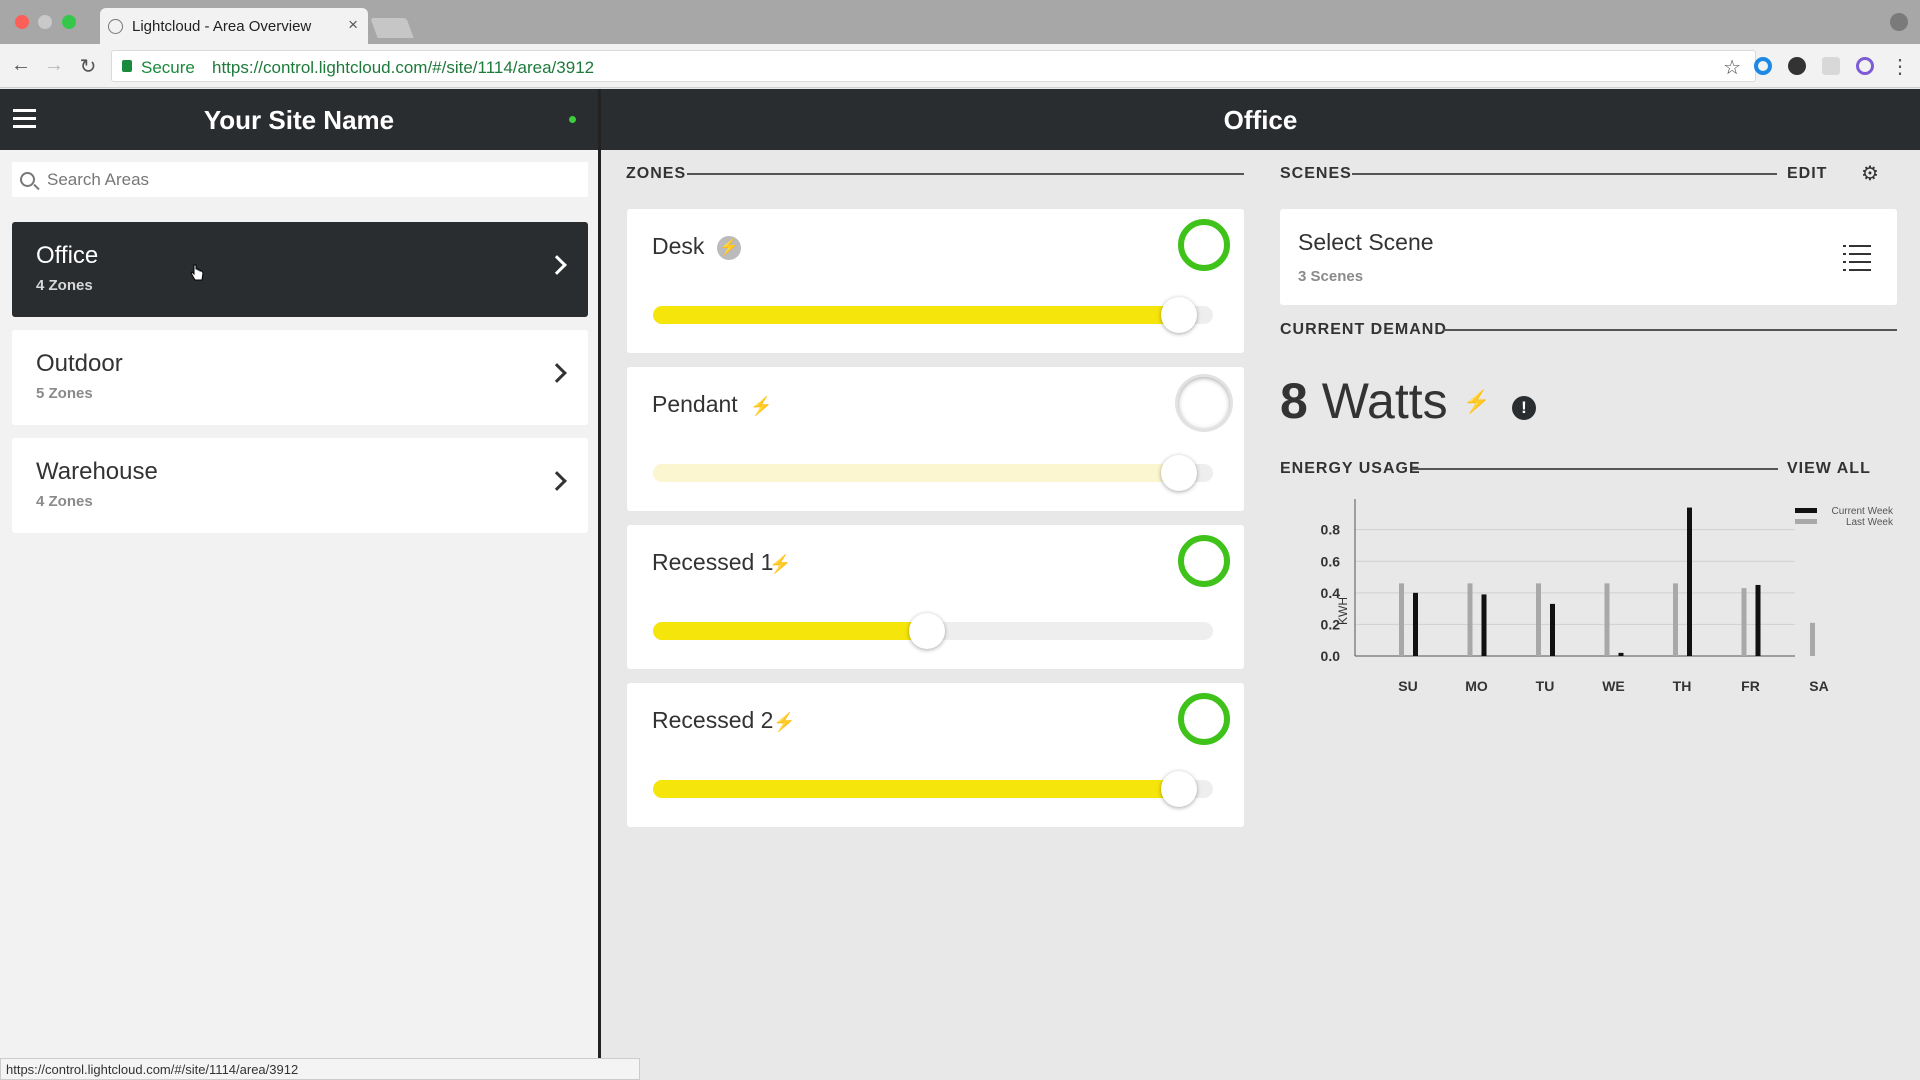 This screenshot has height=1080, width=1920. Describe the element at coordinates (1870, 173) in the screenshot. I see `gear-icon: ⚙` at that location.